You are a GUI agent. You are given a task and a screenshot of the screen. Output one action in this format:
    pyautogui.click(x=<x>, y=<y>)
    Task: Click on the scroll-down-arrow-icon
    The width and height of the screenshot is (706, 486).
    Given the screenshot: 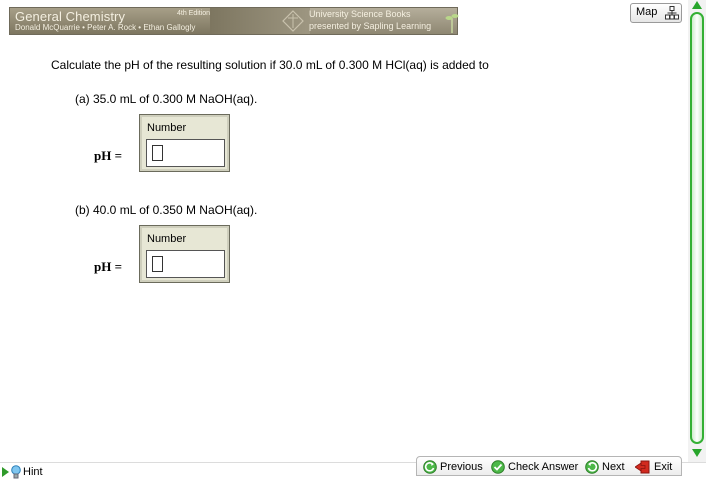 What is the action you would take?
    pyautogui.click(x=697, y=453)
    